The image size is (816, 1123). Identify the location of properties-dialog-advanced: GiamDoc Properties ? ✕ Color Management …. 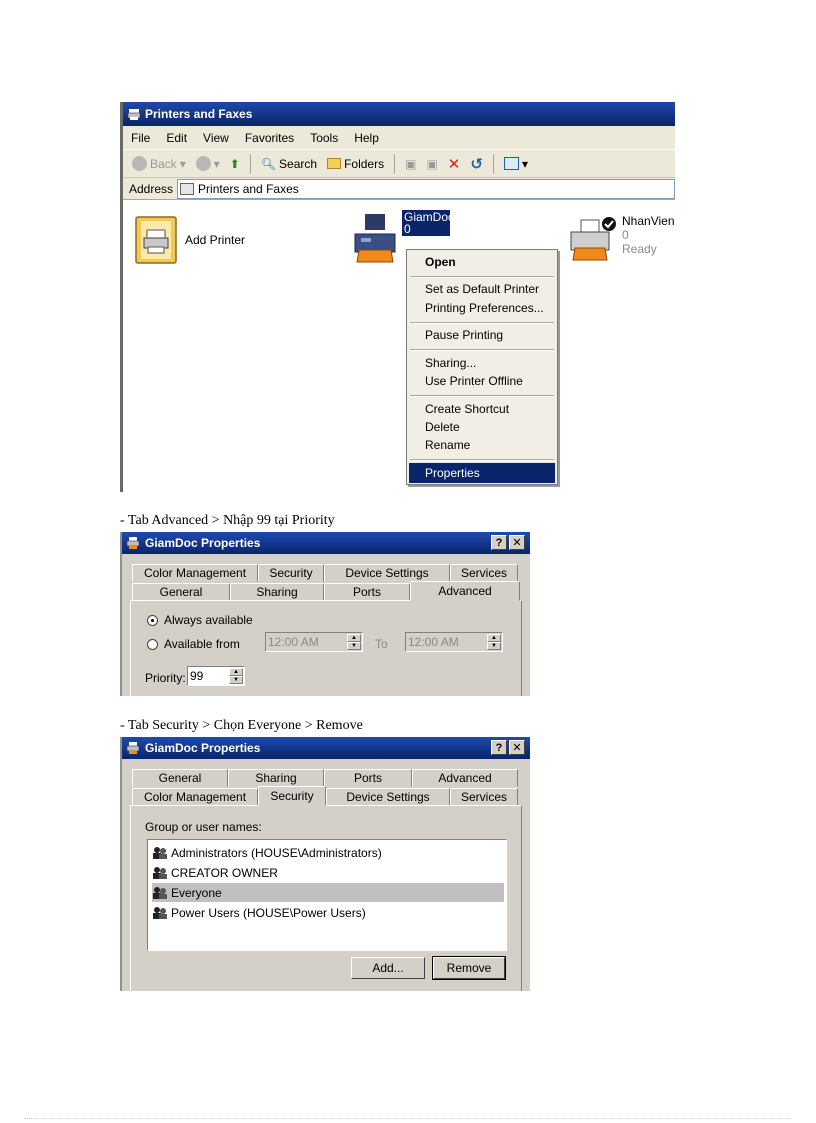
(325, 614).